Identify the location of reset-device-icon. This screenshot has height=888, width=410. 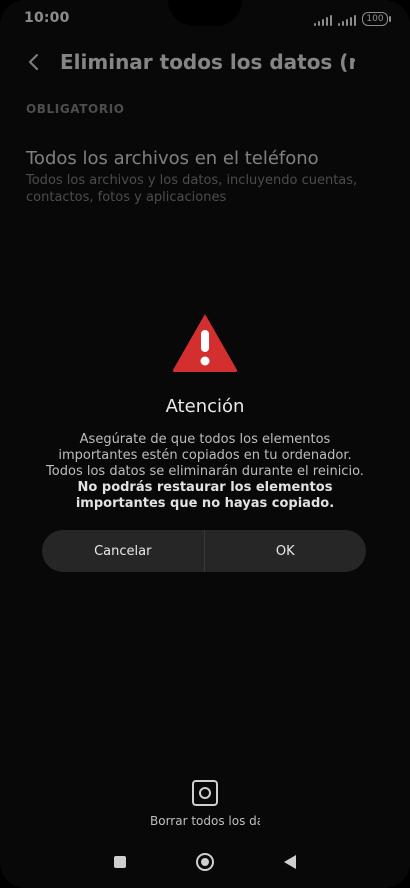
(205, 793).